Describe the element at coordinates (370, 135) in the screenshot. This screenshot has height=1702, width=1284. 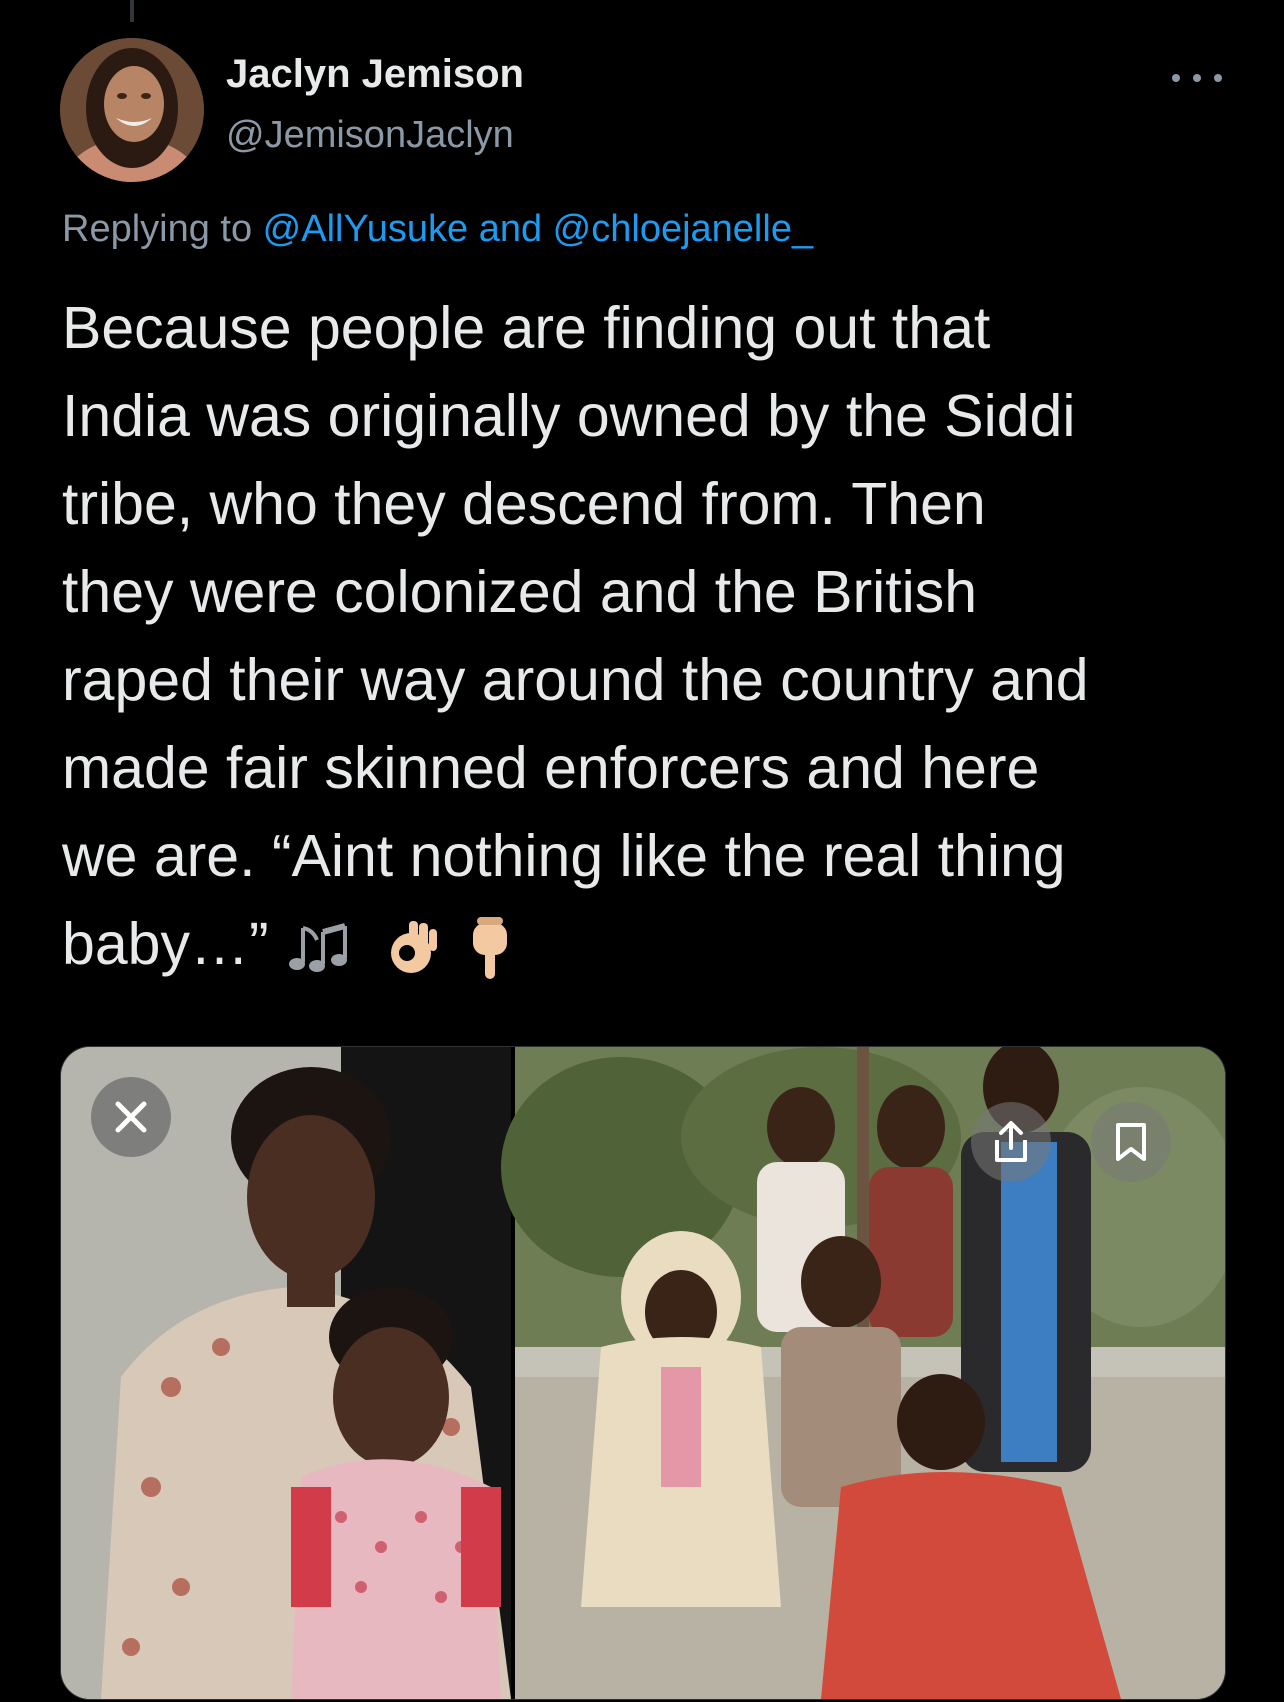
I see `author-handle: @JemisonJaclyn` at that location.